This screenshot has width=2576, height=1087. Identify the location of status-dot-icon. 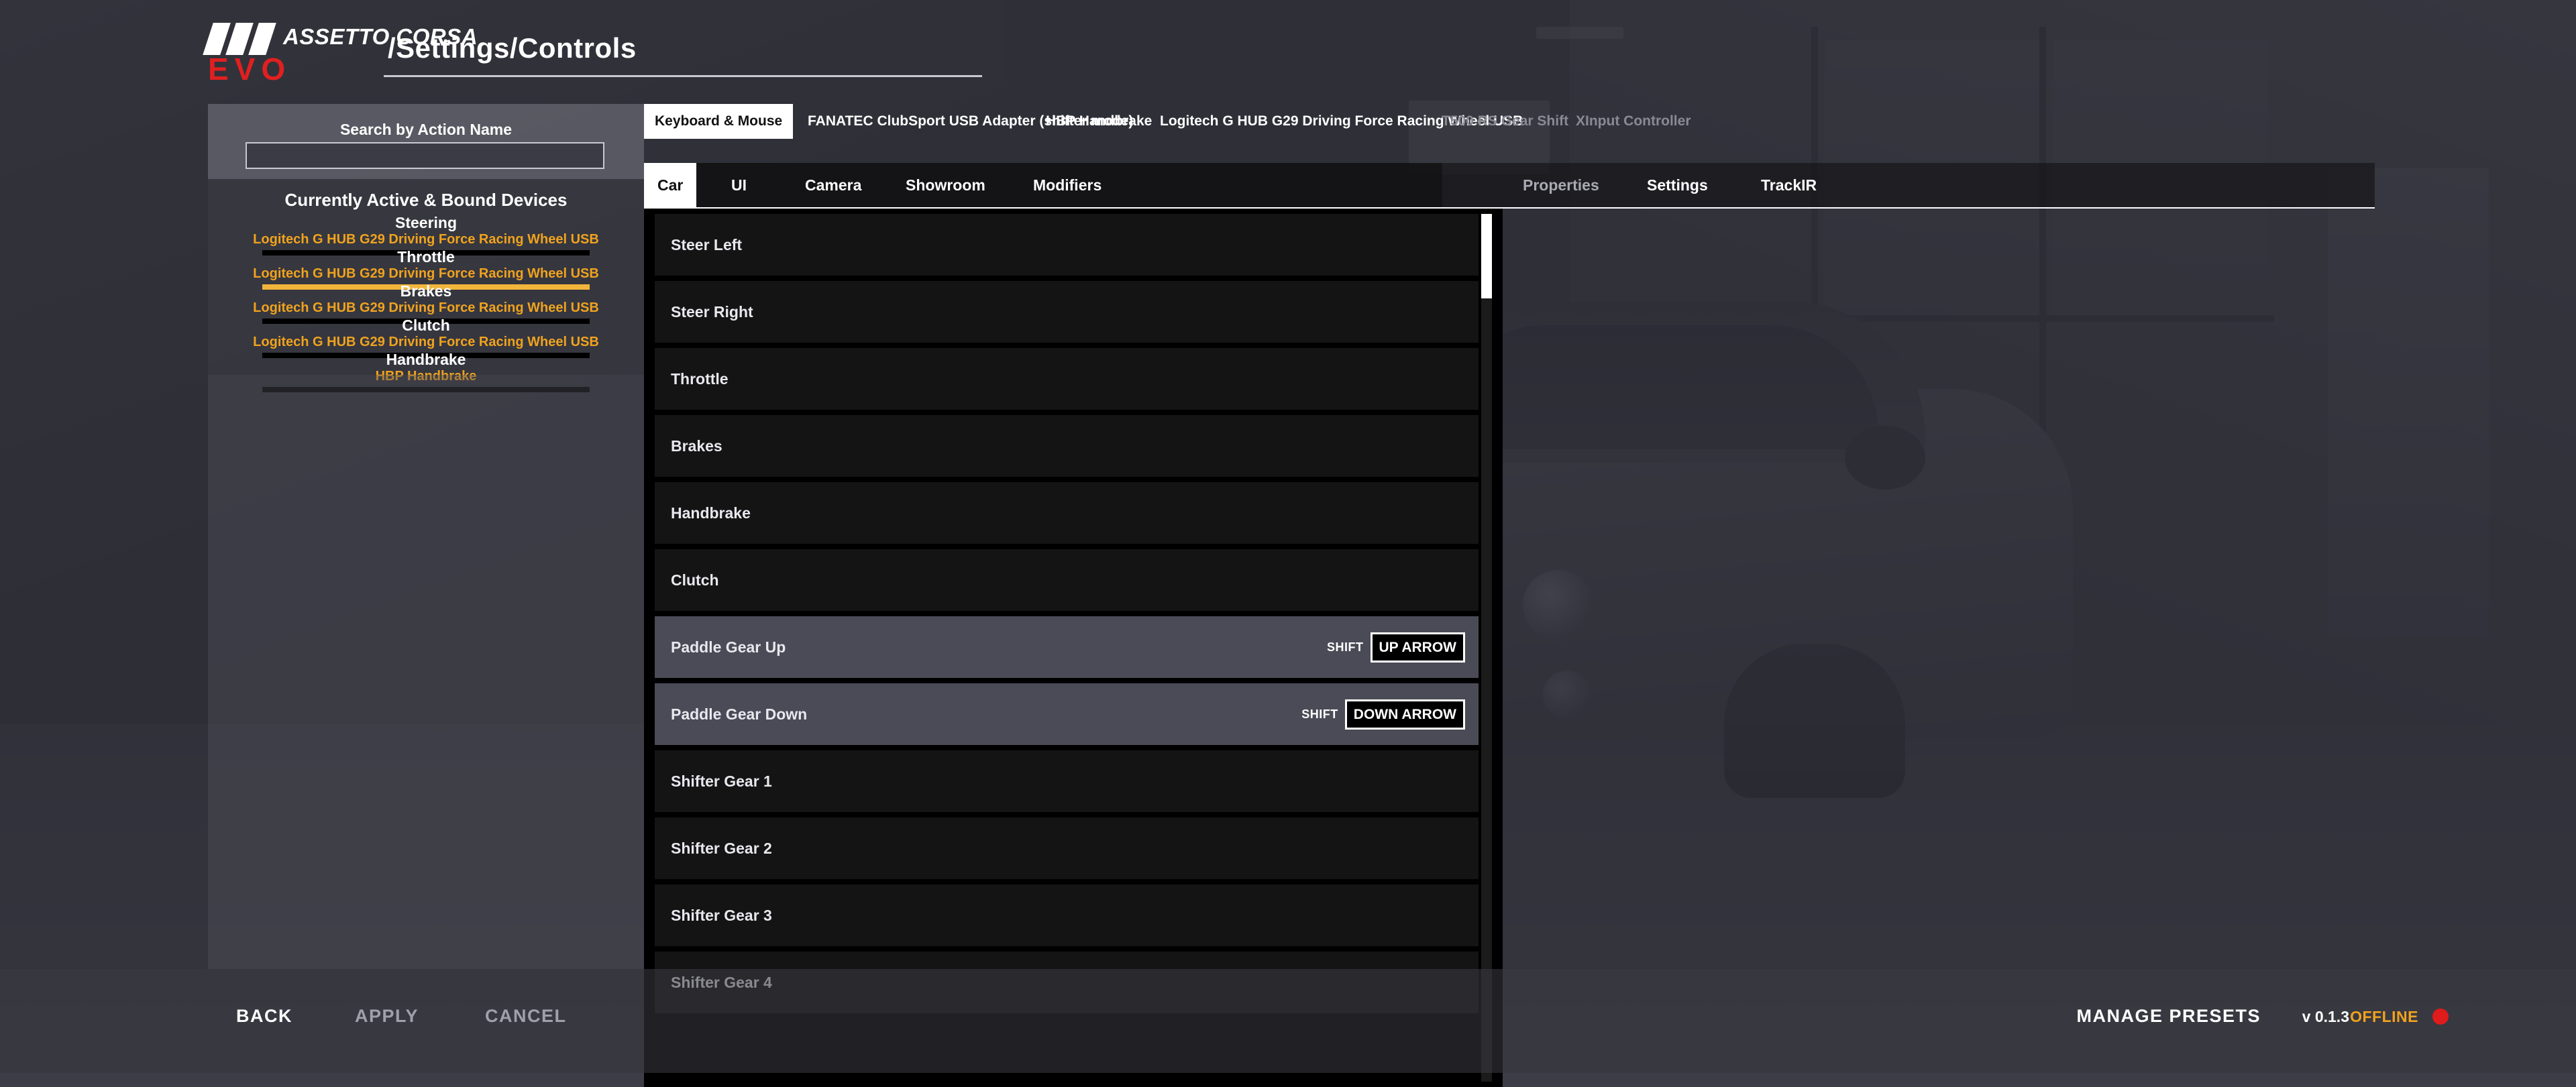
(2440, 1017).